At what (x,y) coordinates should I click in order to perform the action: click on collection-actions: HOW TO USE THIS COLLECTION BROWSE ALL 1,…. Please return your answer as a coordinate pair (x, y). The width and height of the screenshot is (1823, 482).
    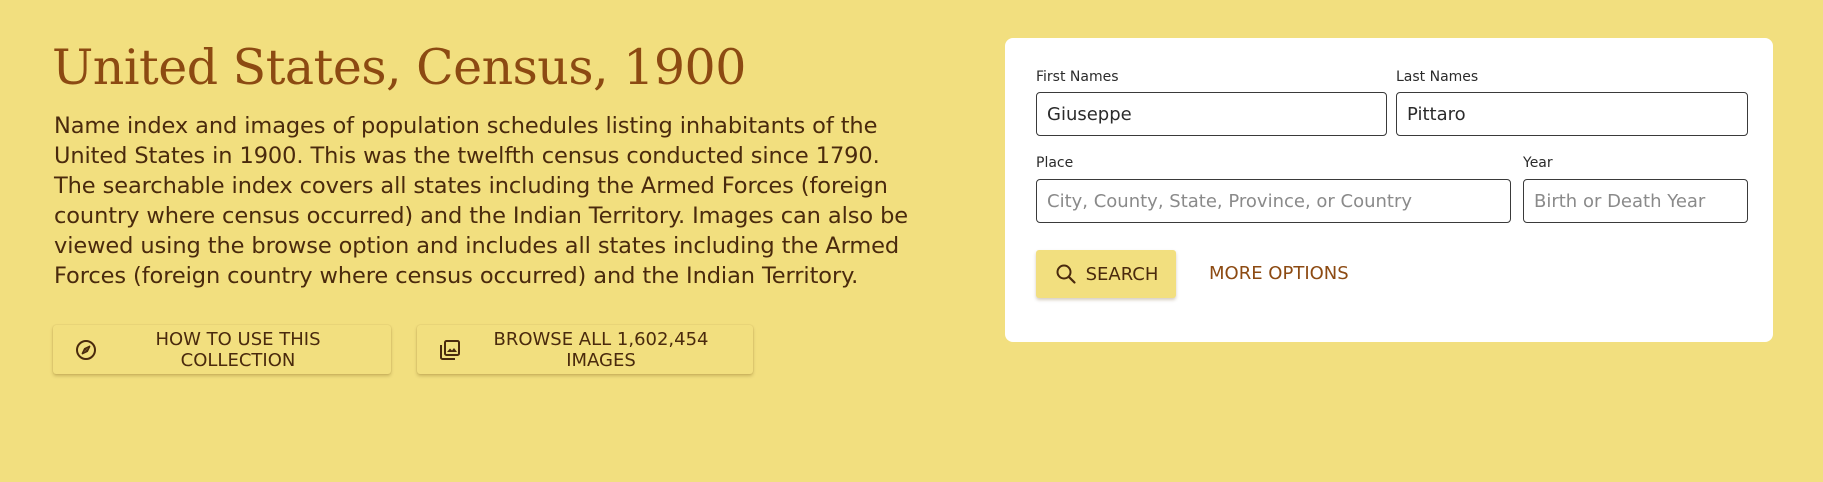
    Looking at the image, I should click on (403, 349).